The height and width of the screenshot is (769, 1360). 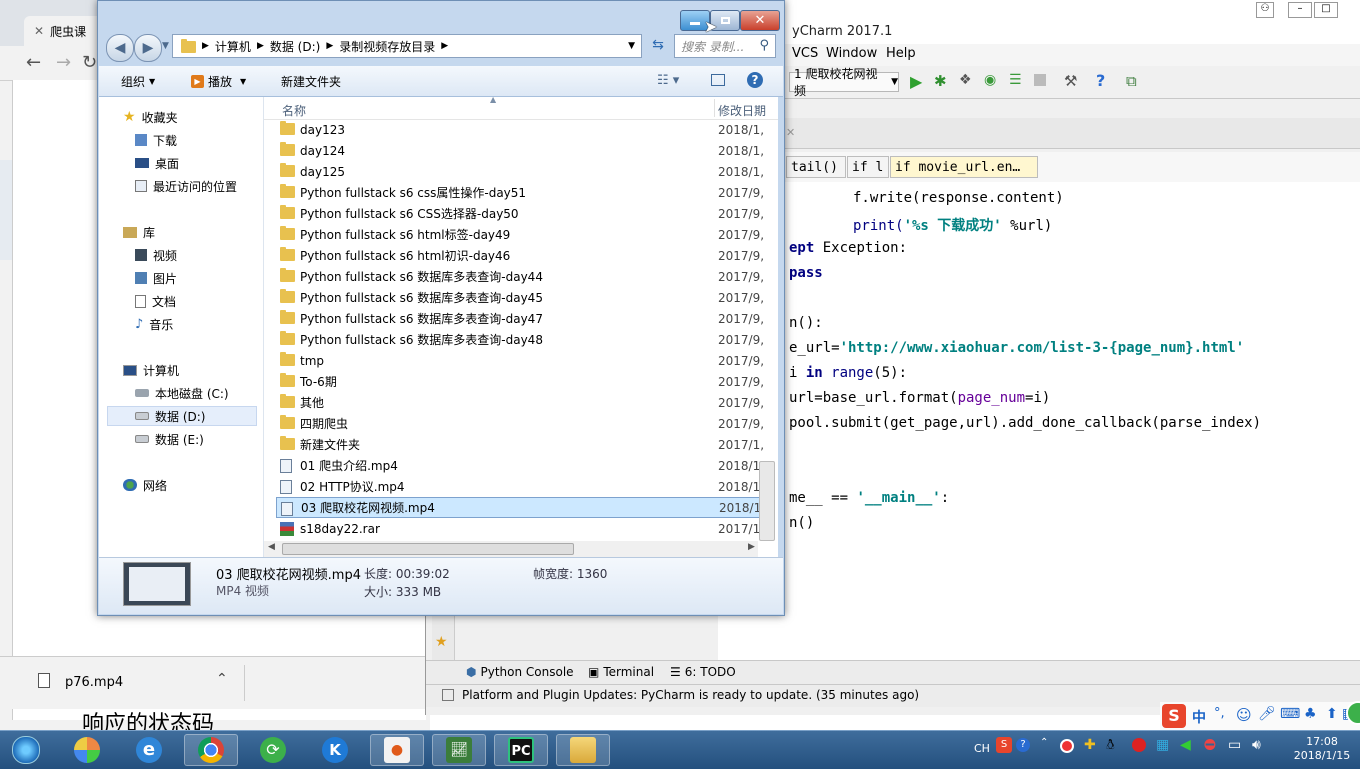 I want to click on nav-documents: 文档, so click(x=155, y=301).